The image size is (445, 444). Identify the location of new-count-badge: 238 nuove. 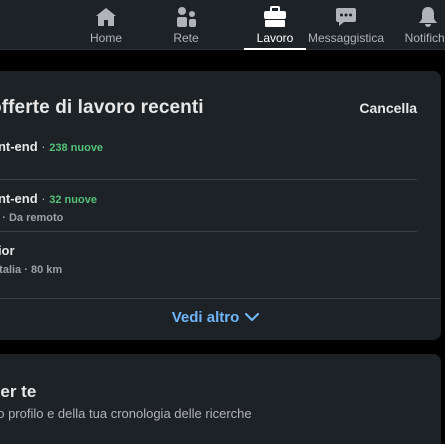
(76, 148).